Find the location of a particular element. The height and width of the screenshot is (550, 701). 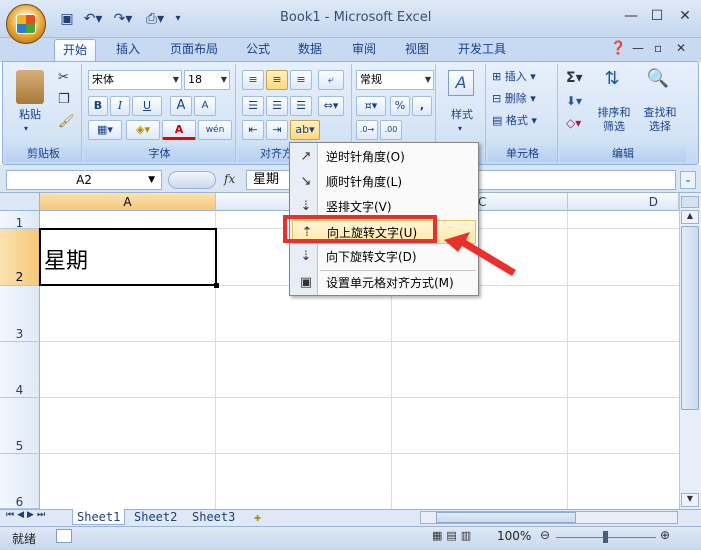

align-bottom-icon: ≡ is located at coordinates (301, 80).